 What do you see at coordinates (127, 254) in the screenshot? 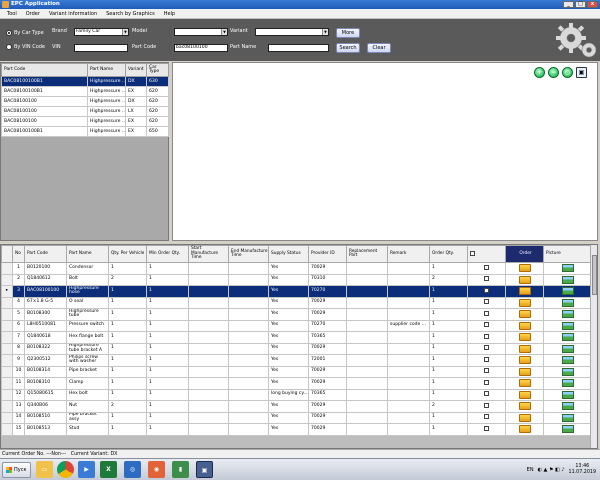
I see `column-header-qty-per-vehicle: Qty. Per Vehicle` at bounding box center [127, 254].